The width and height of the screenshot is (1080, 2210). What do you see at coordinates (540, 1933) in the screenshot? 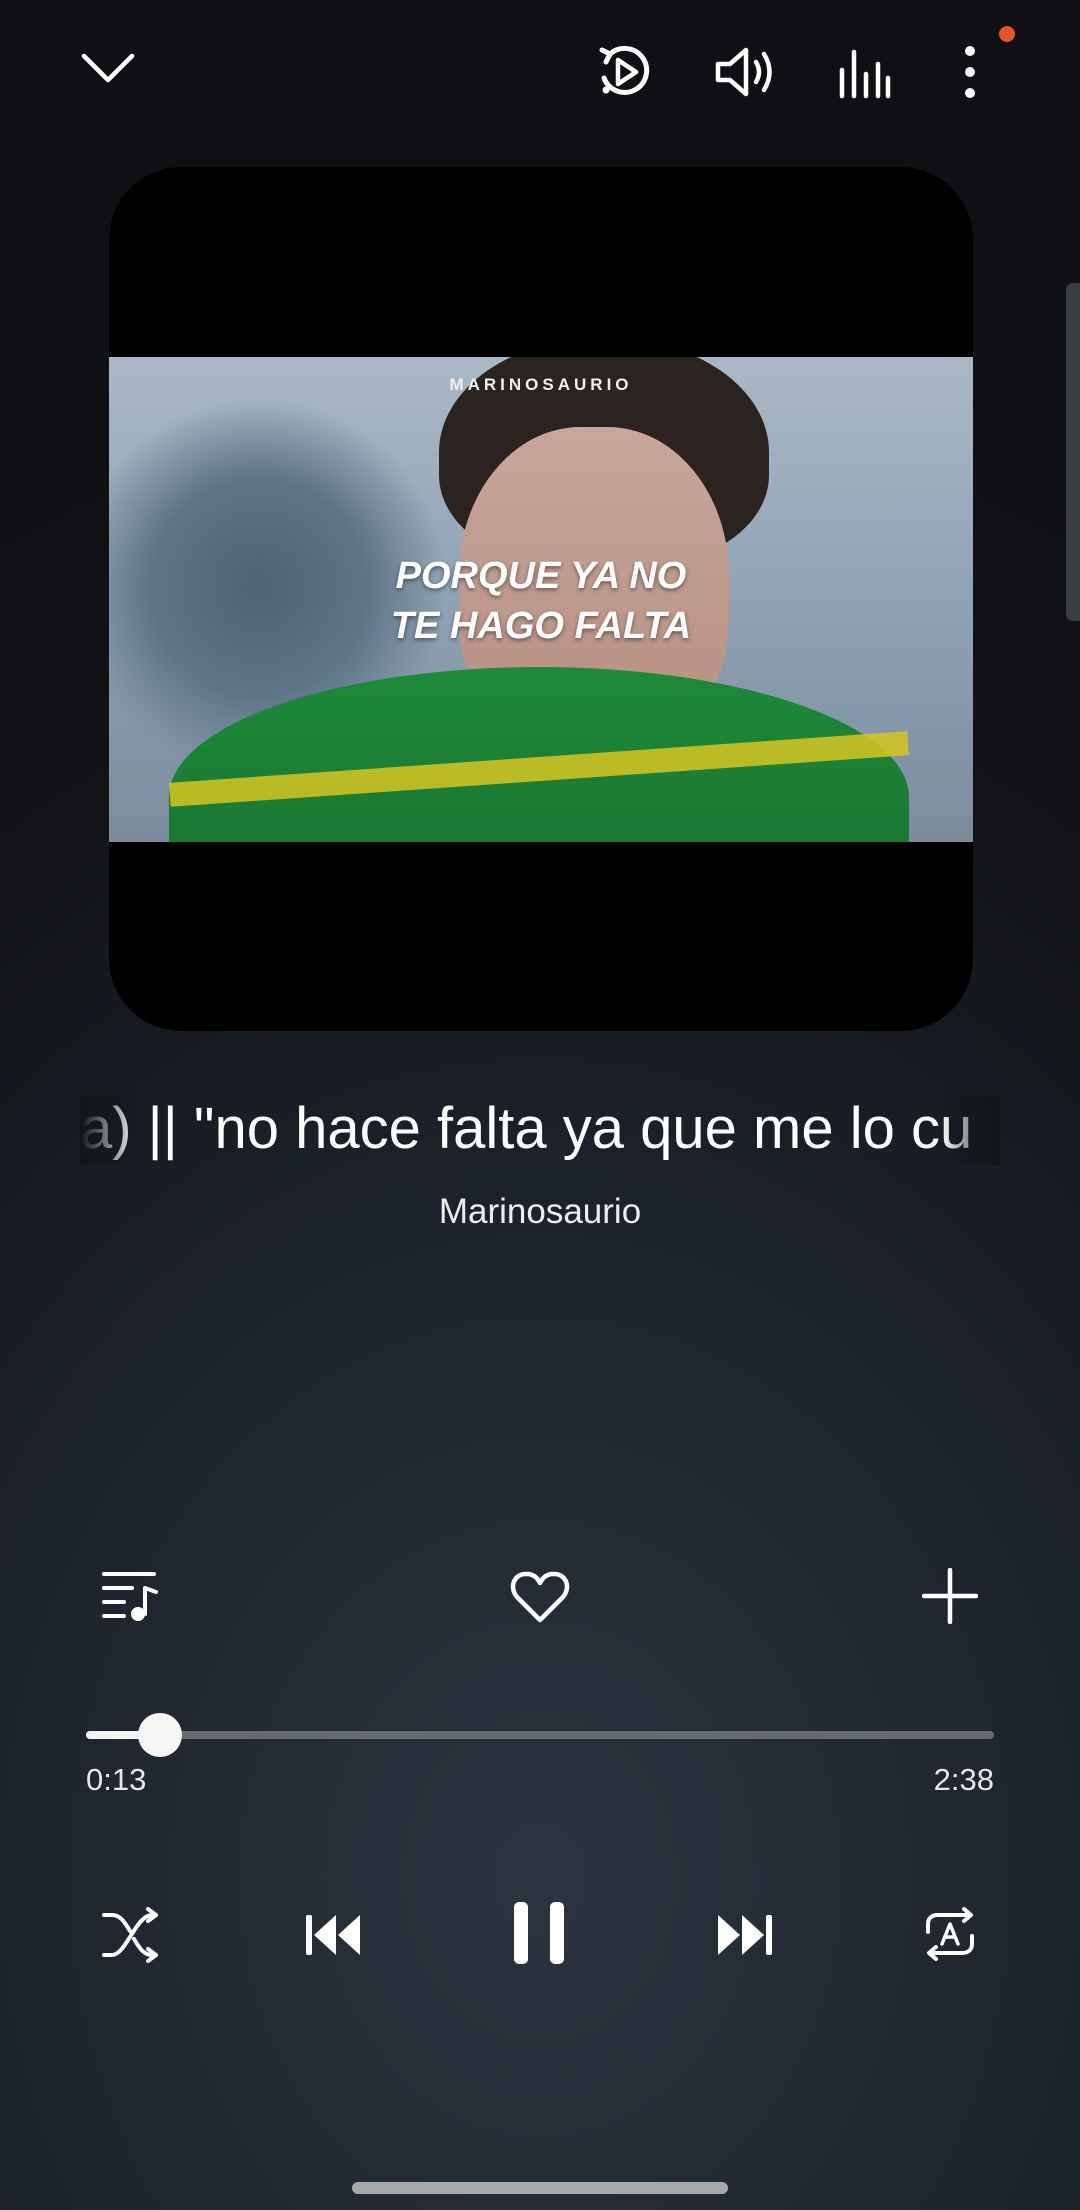
I see `pause-icon` at bounding box center [540, 1933].